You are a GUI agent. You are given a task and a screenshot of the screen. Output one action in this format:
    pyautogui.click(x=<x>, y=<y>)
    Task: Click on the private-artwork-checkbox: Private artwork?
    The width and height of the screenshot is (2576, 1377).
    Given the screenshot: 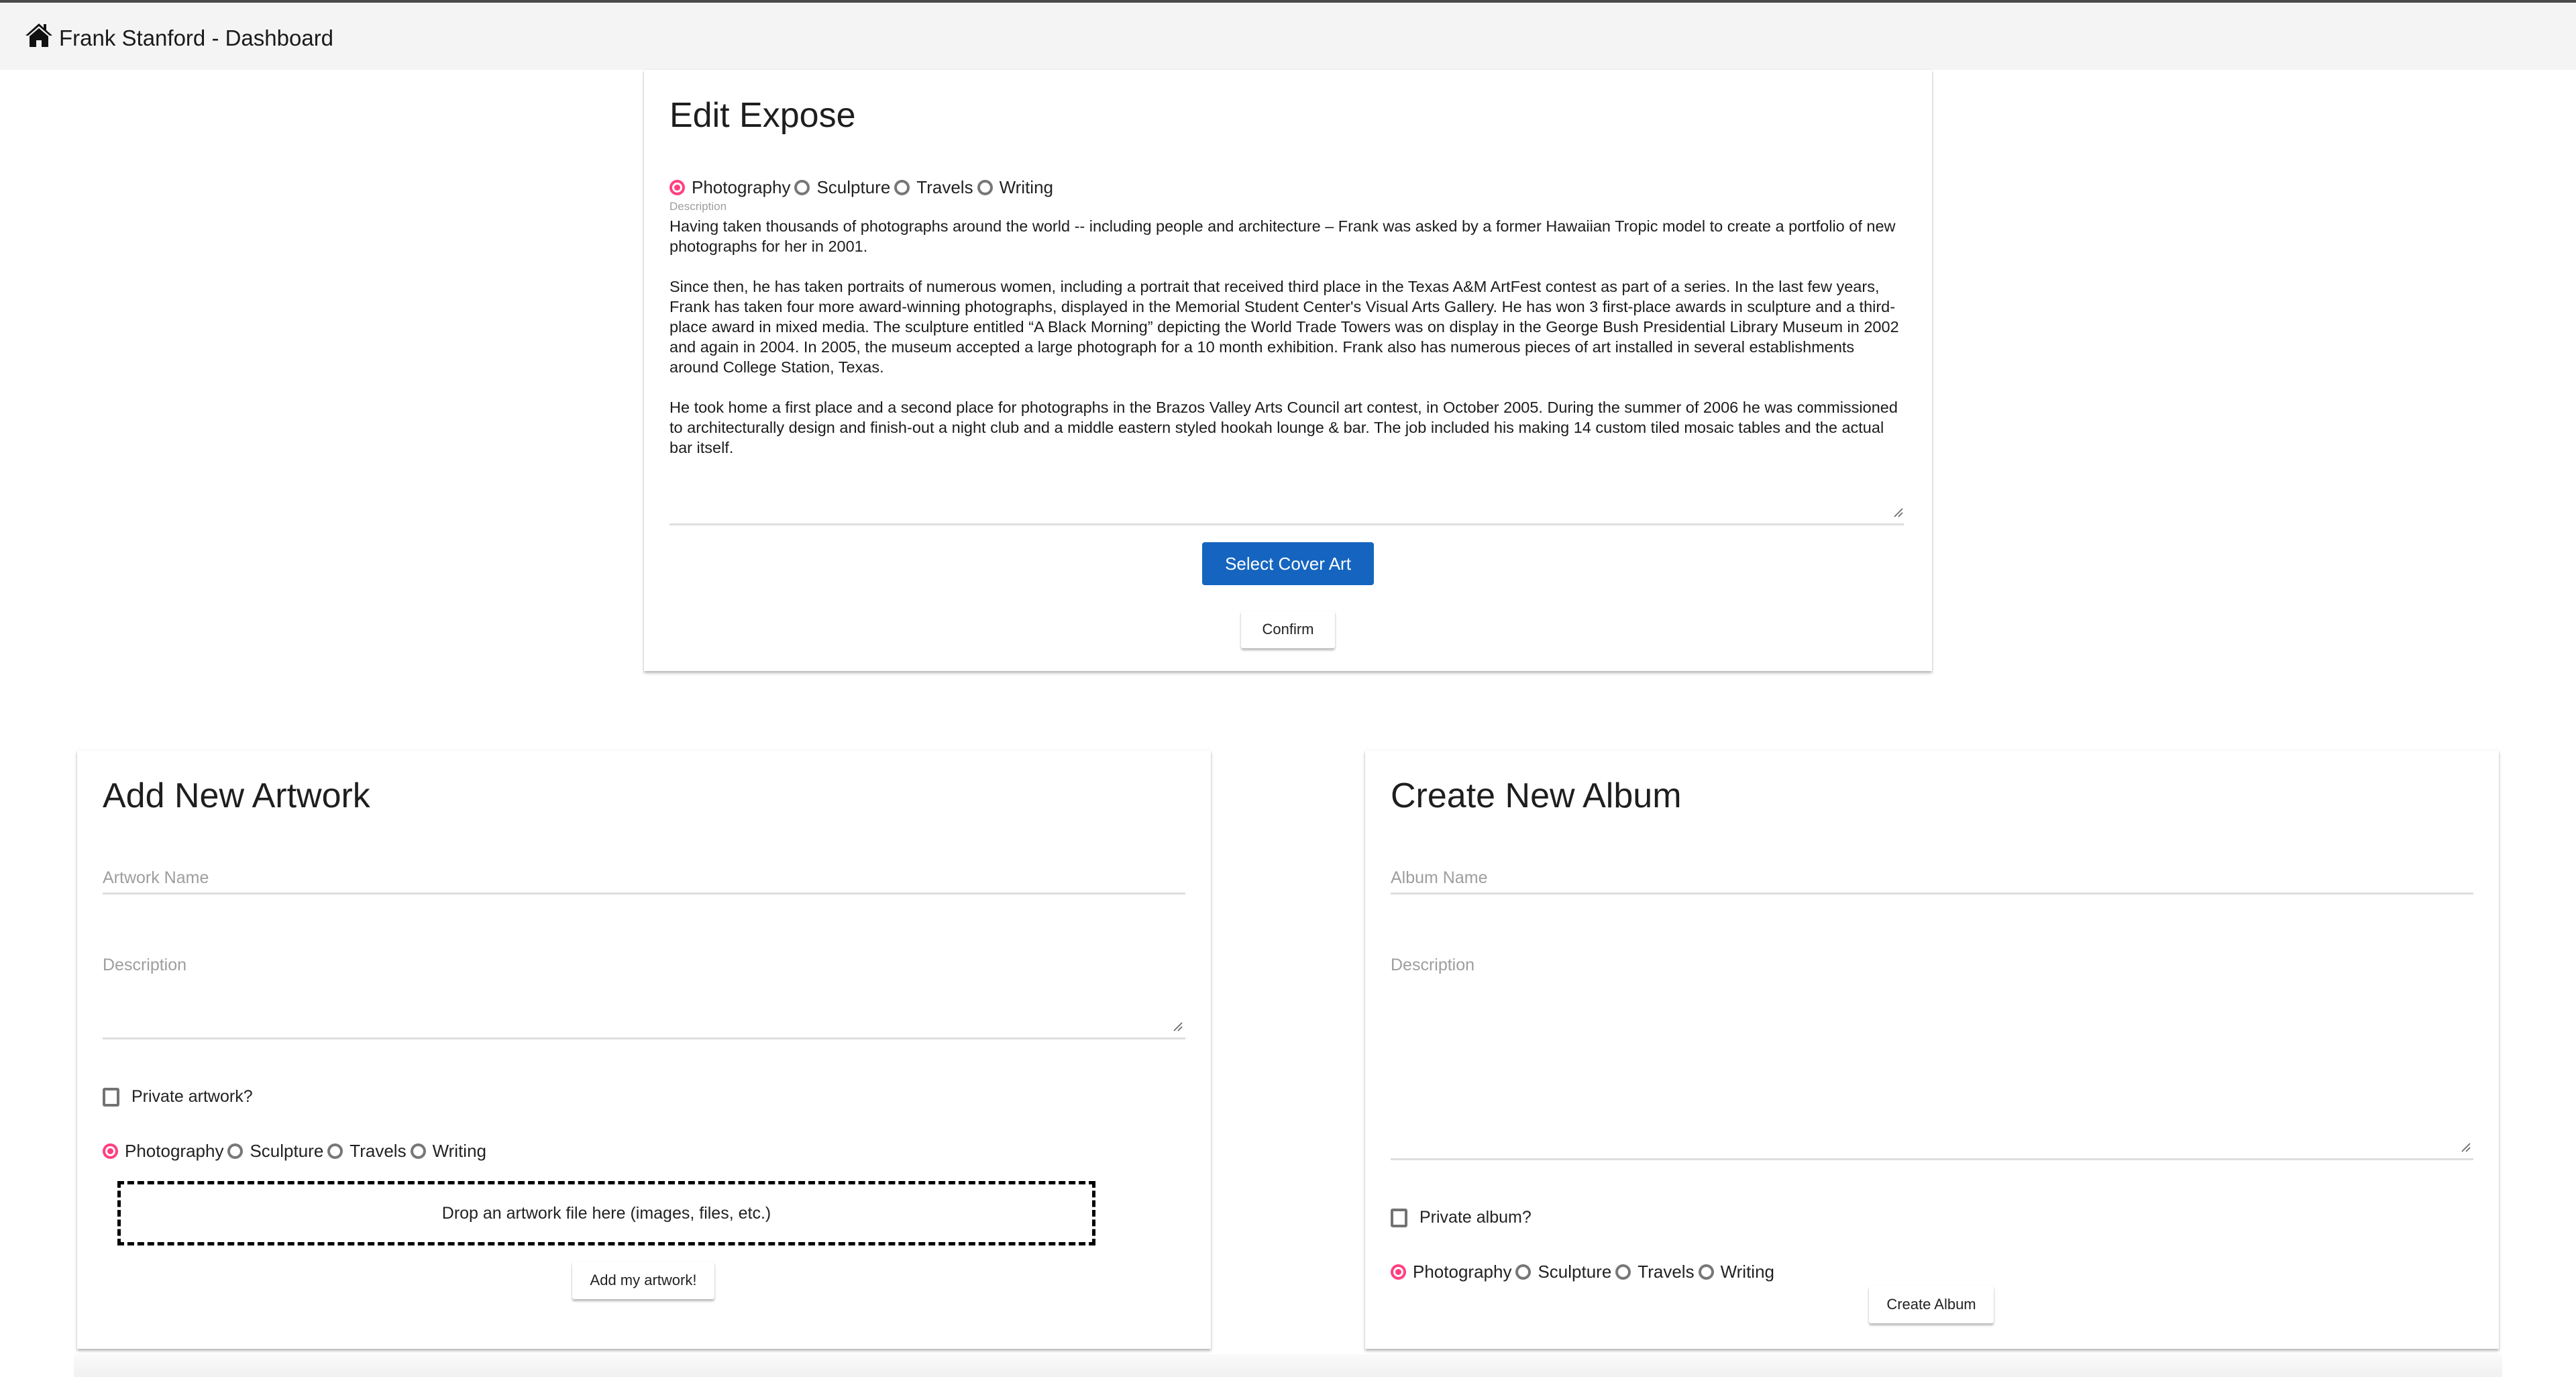 What is the action you would take?
    pyautogui.click(x=178, y=1097)
    